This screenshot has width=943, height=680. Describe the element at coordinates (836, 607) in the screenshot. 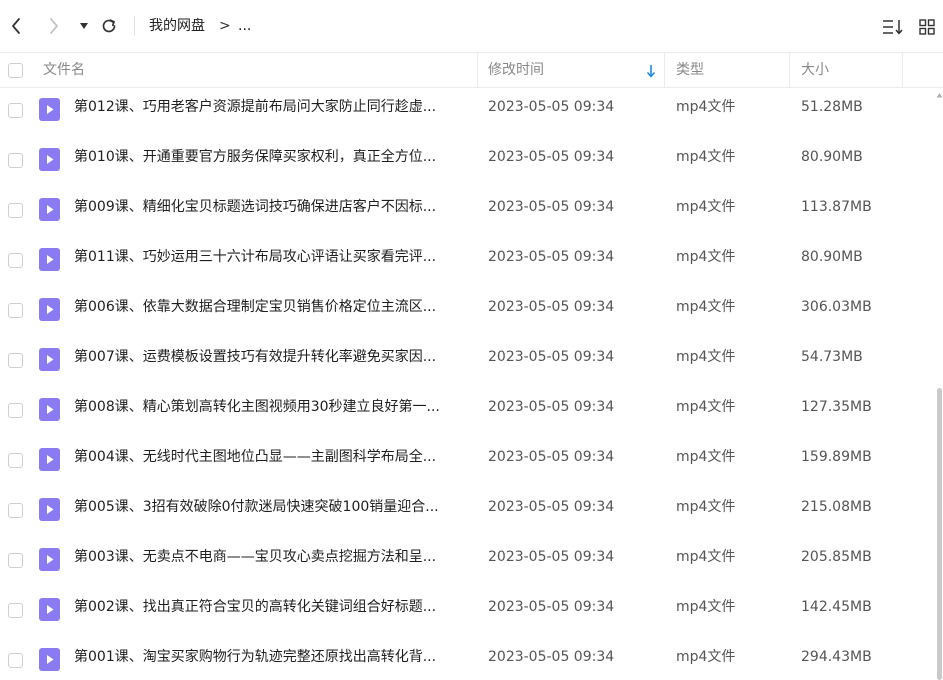

I see `file-size: 142.45MB` at that location.